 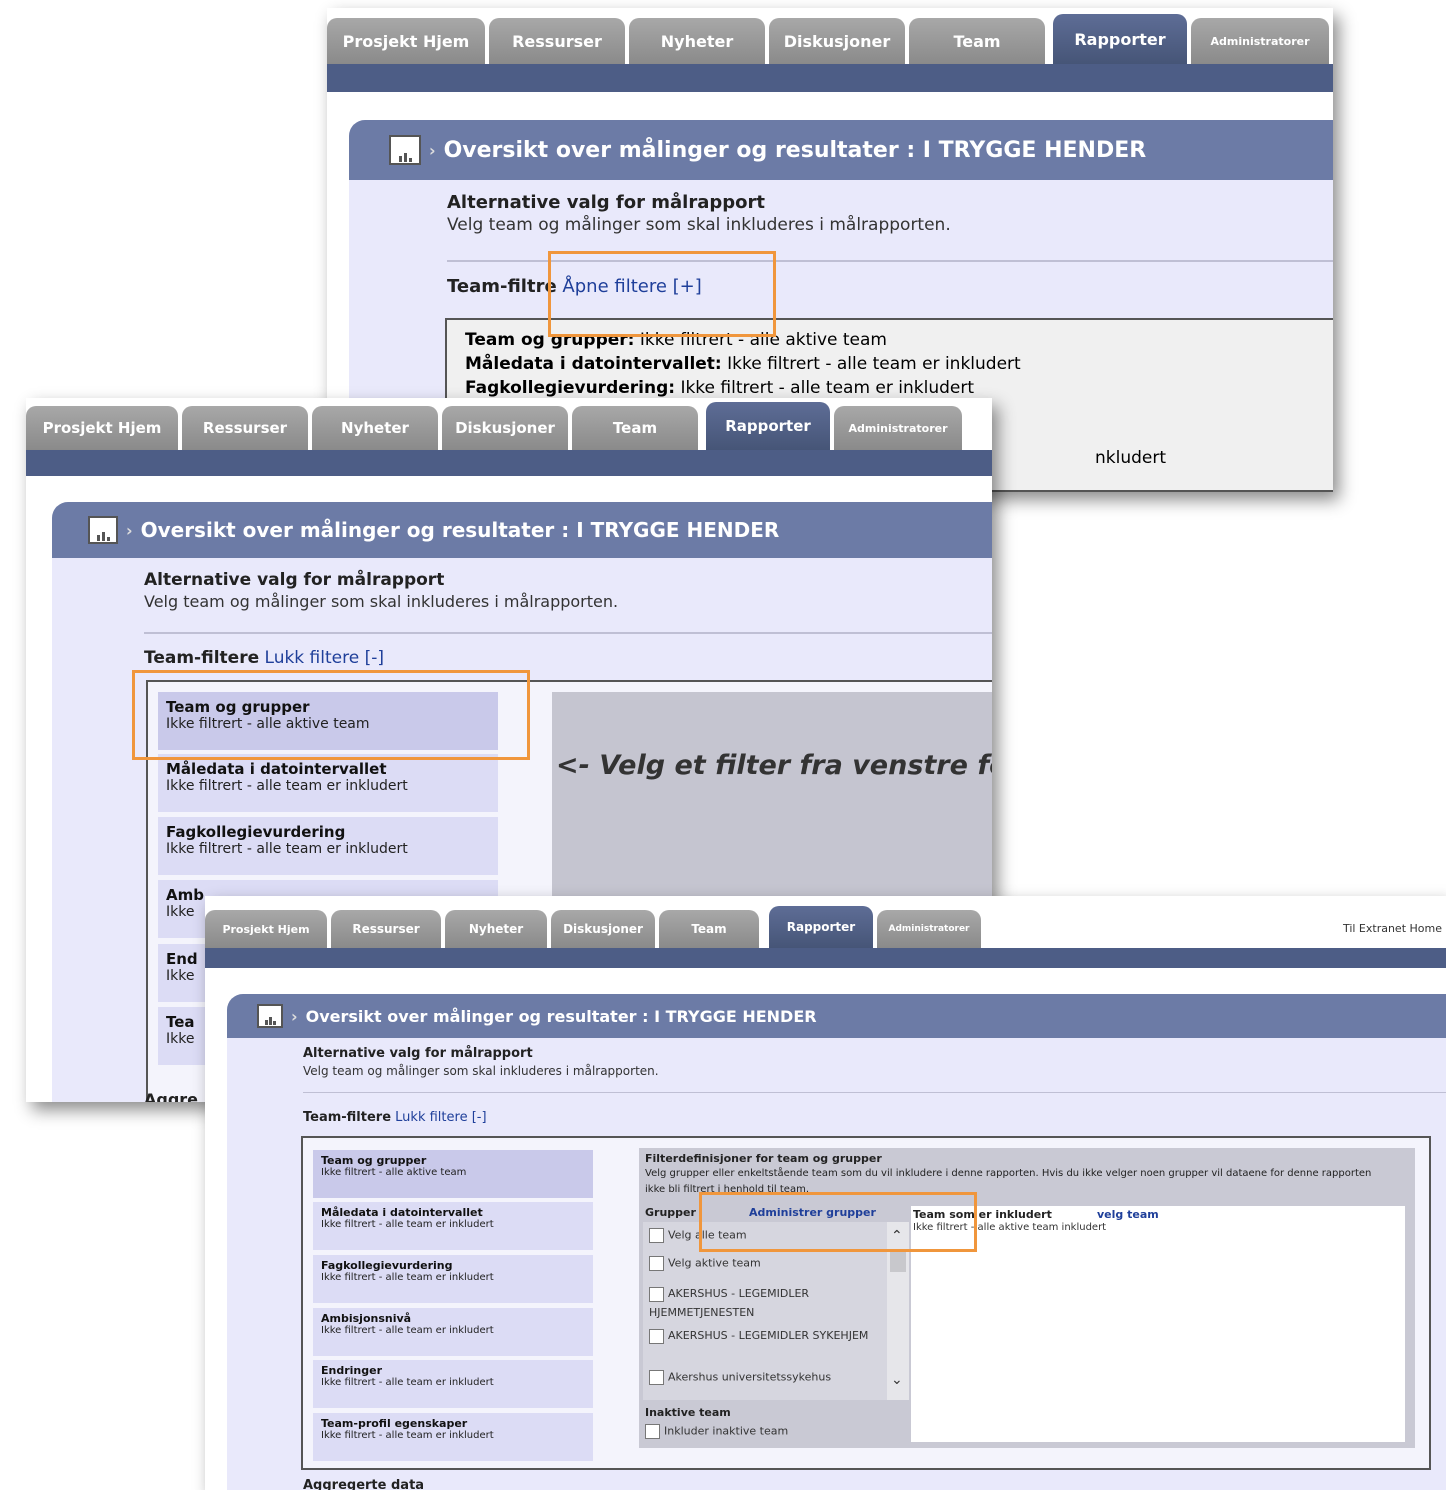 I want to click on aggregated-data-label: Aggregerte data, so click(x=364, y=1484).